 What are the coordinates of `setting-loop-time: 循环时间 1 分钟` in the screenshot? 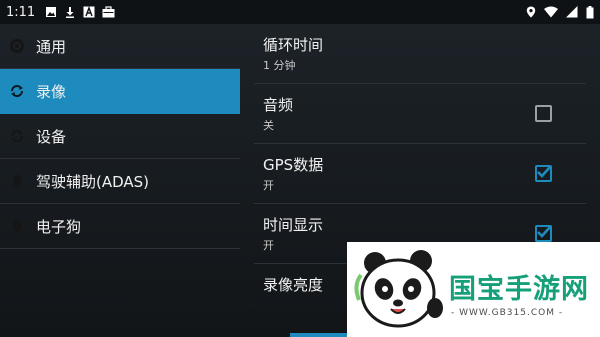 It's located at (420, 54).